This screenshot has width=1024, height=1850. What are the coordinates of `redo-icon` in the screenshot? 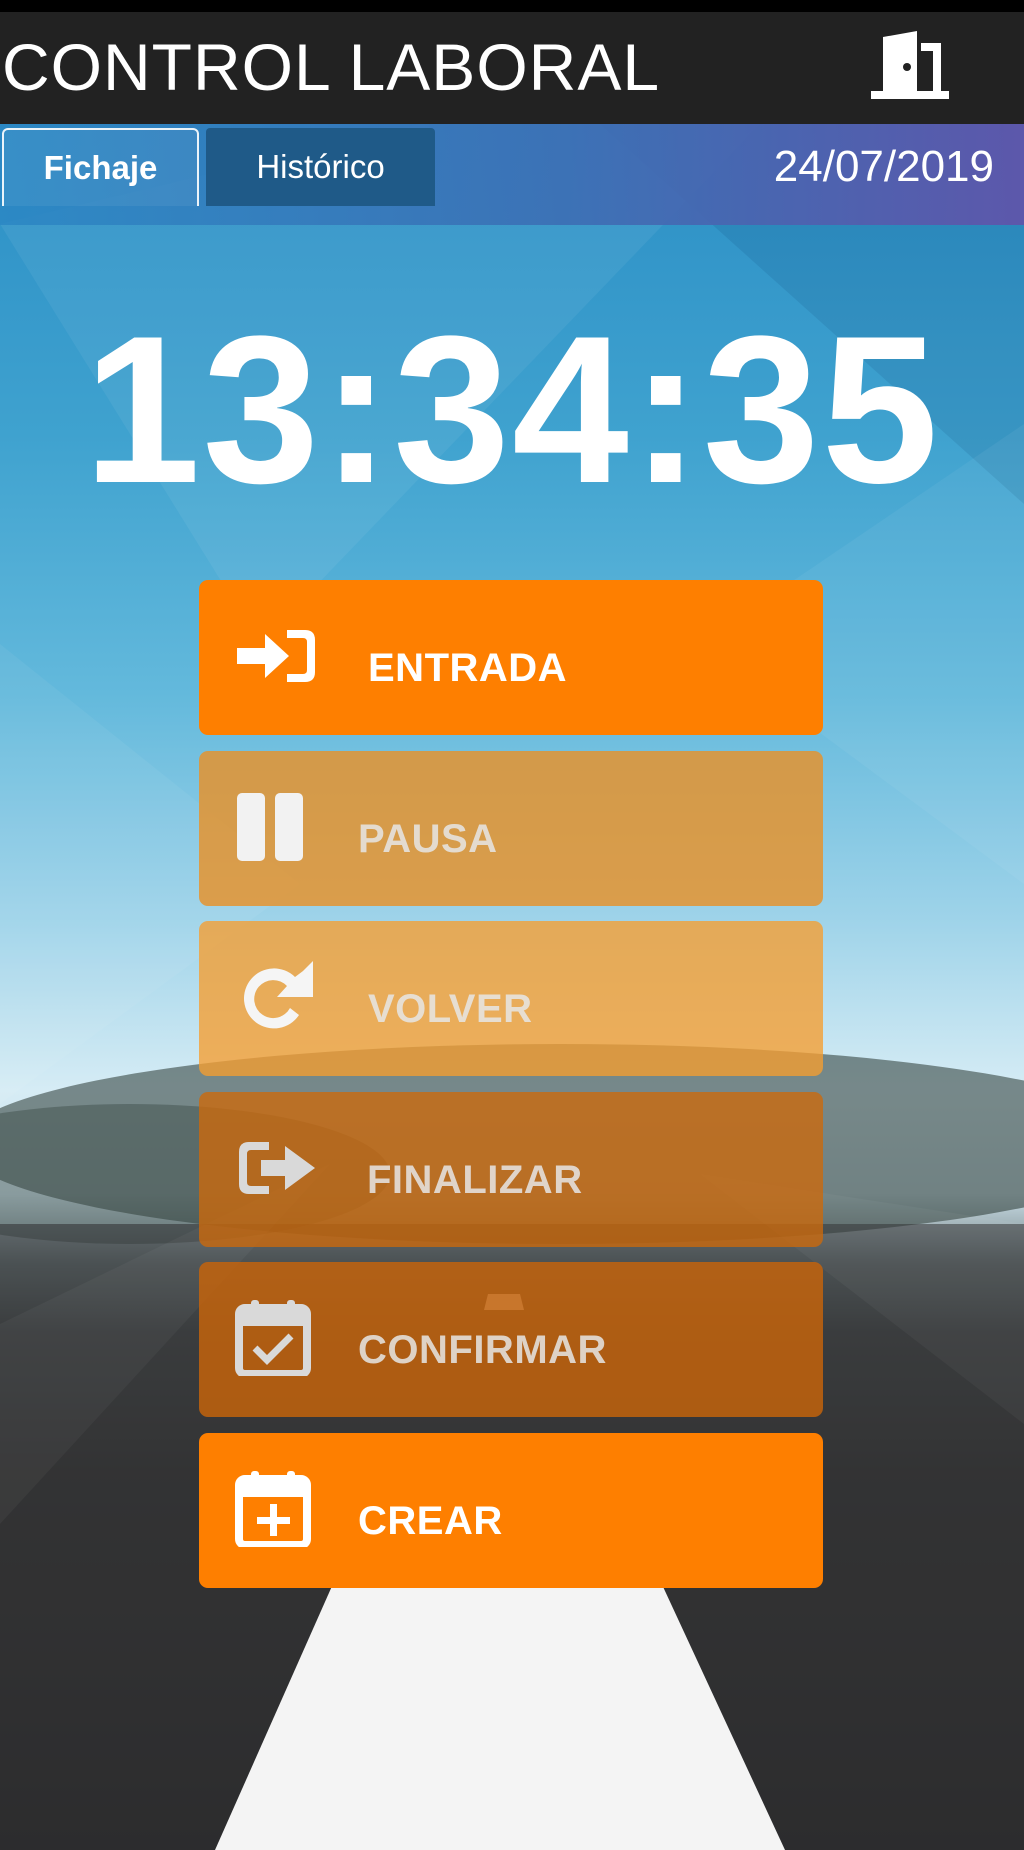 It's located at (278, 995).